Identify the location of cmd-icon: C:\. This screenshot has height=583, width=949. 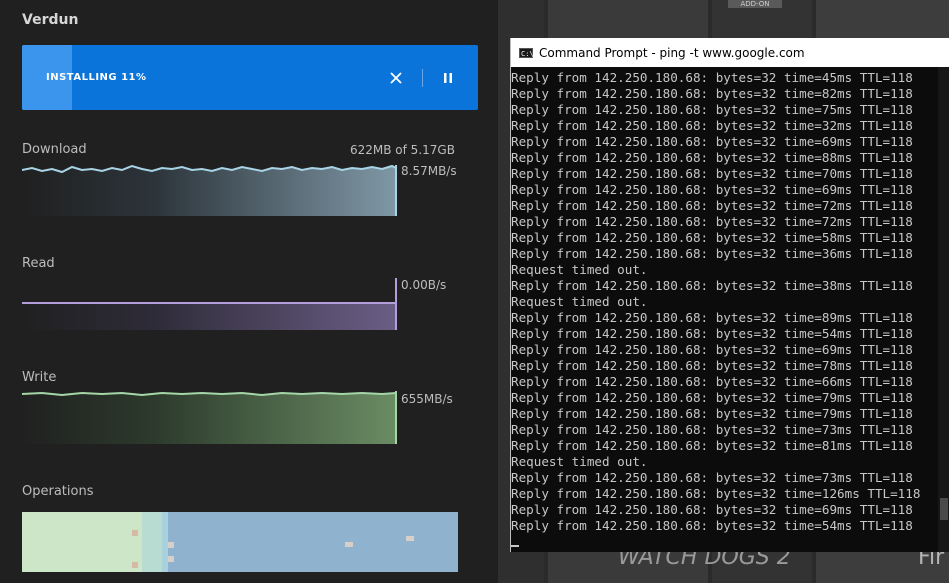
(526, 52).